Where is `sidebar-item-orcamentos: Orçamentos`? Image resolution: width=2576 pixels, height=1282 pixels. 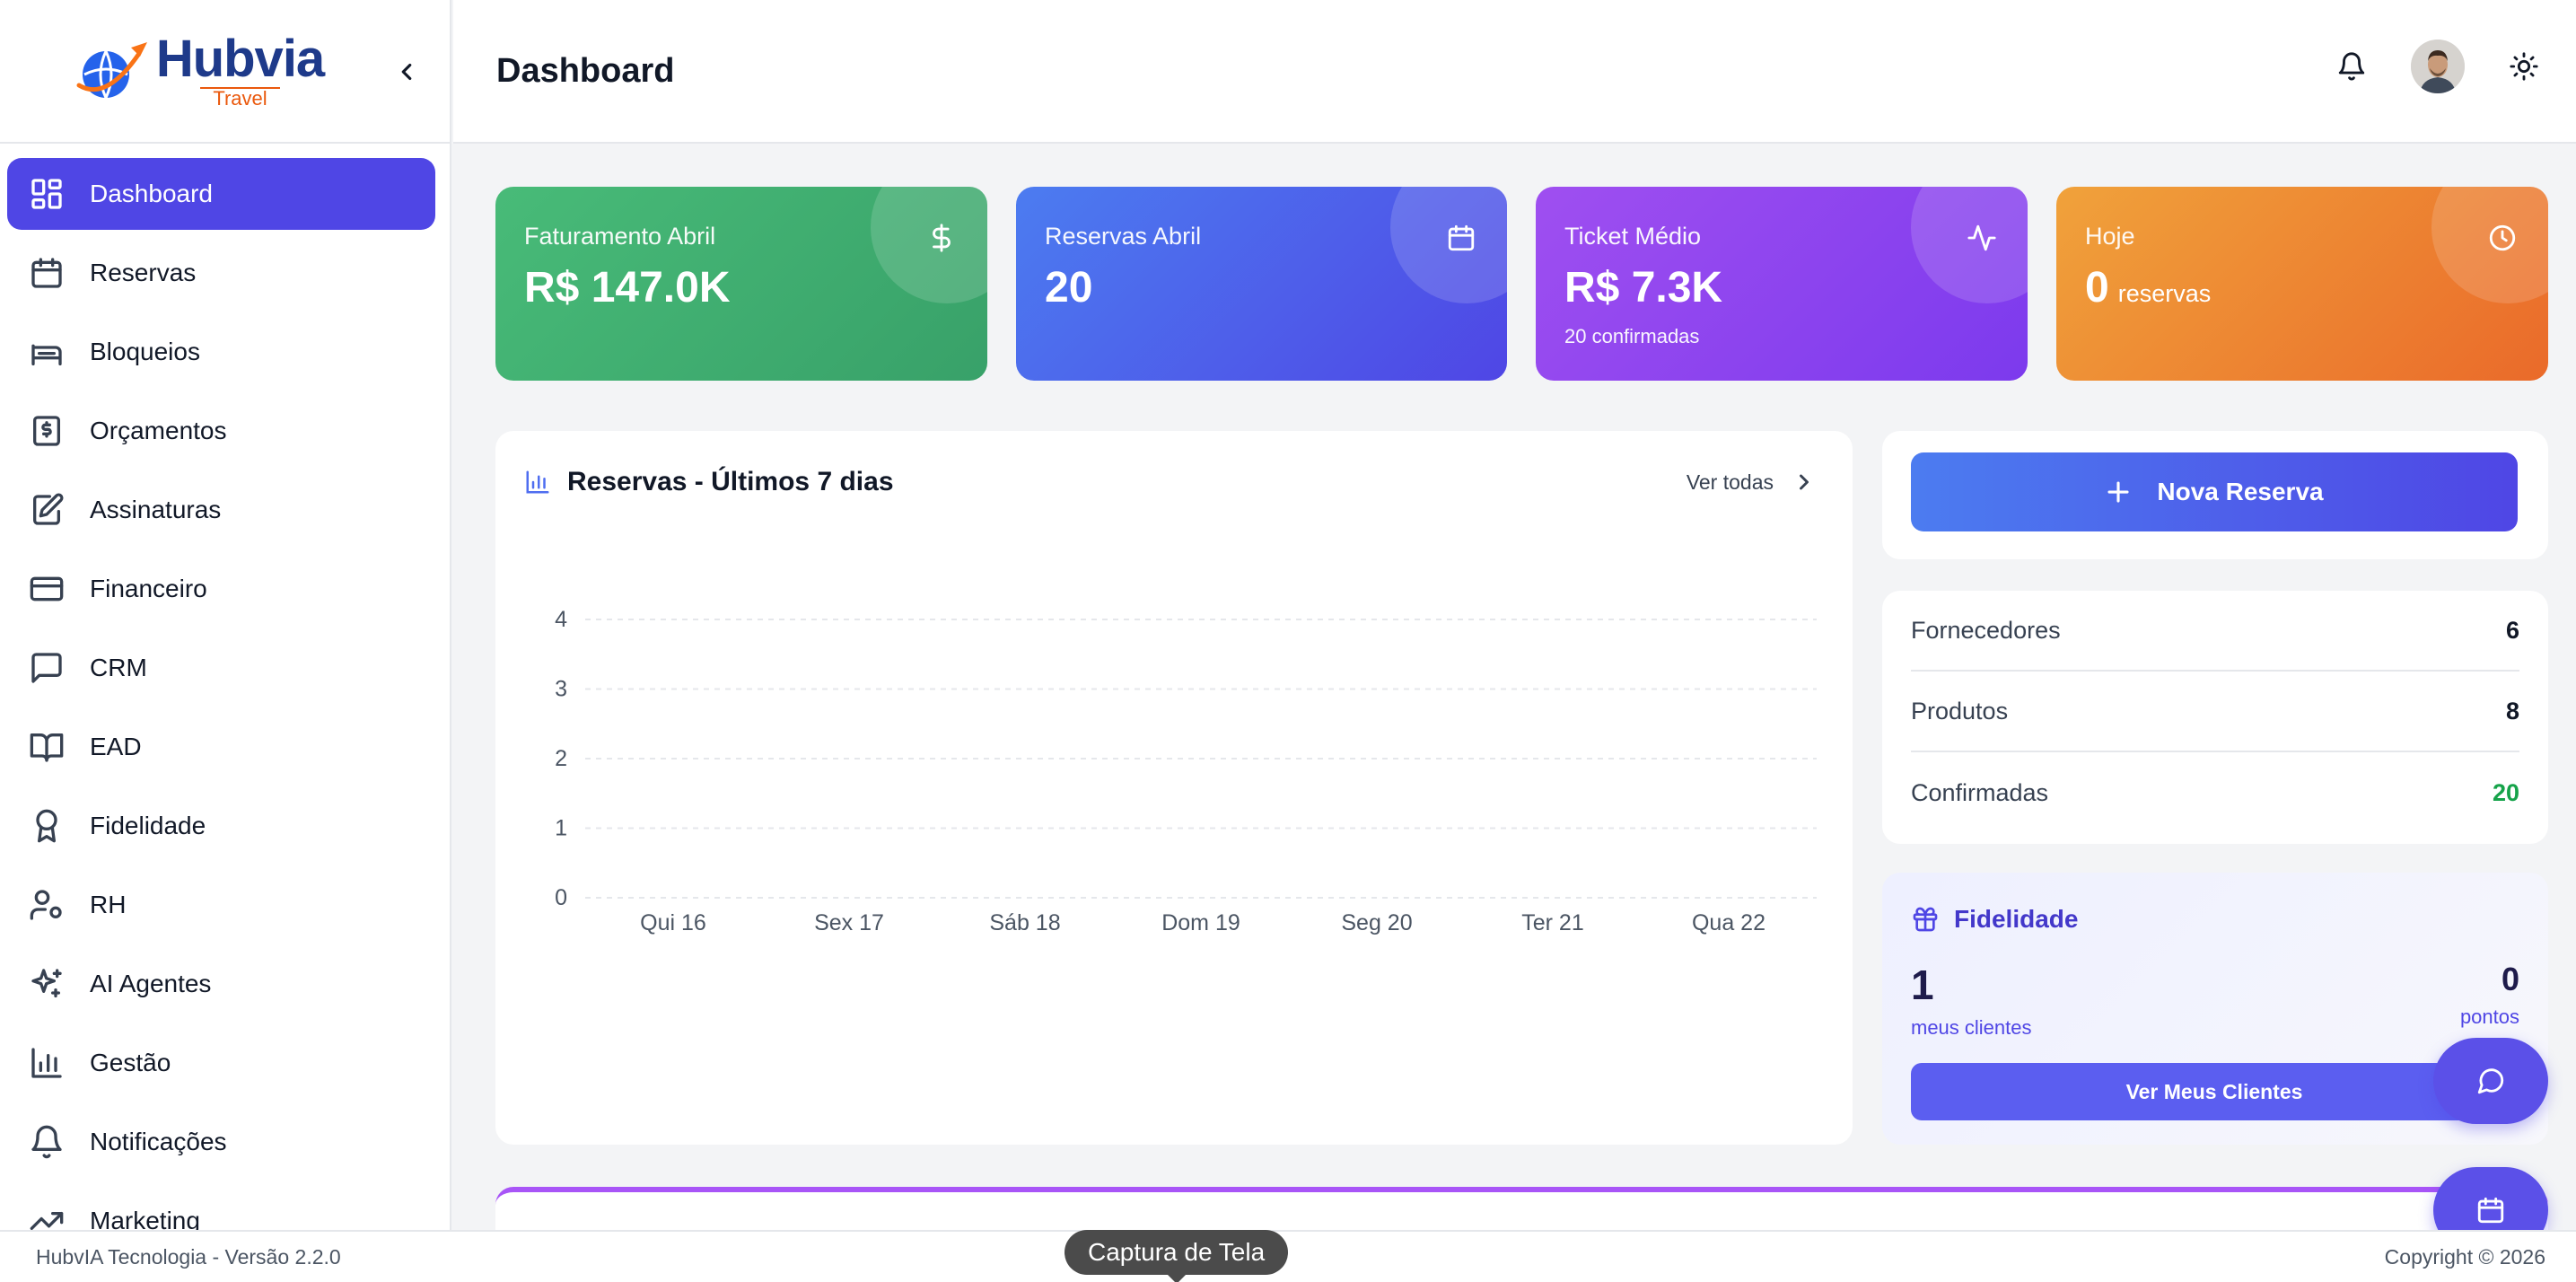 sidebar-item-orcamentos: Orçamentos is located at coordinates (221, 431).